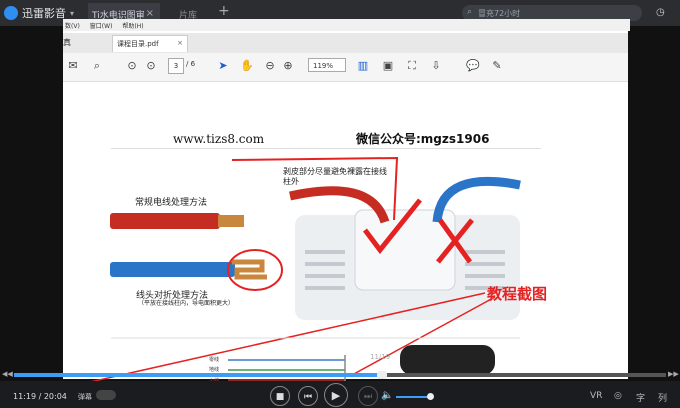 This screenshot has width=680, height=408. What do you see at coordinates (430, 396) in the screenshot?
I see `volume-handle` at bounding box center [430, 396].